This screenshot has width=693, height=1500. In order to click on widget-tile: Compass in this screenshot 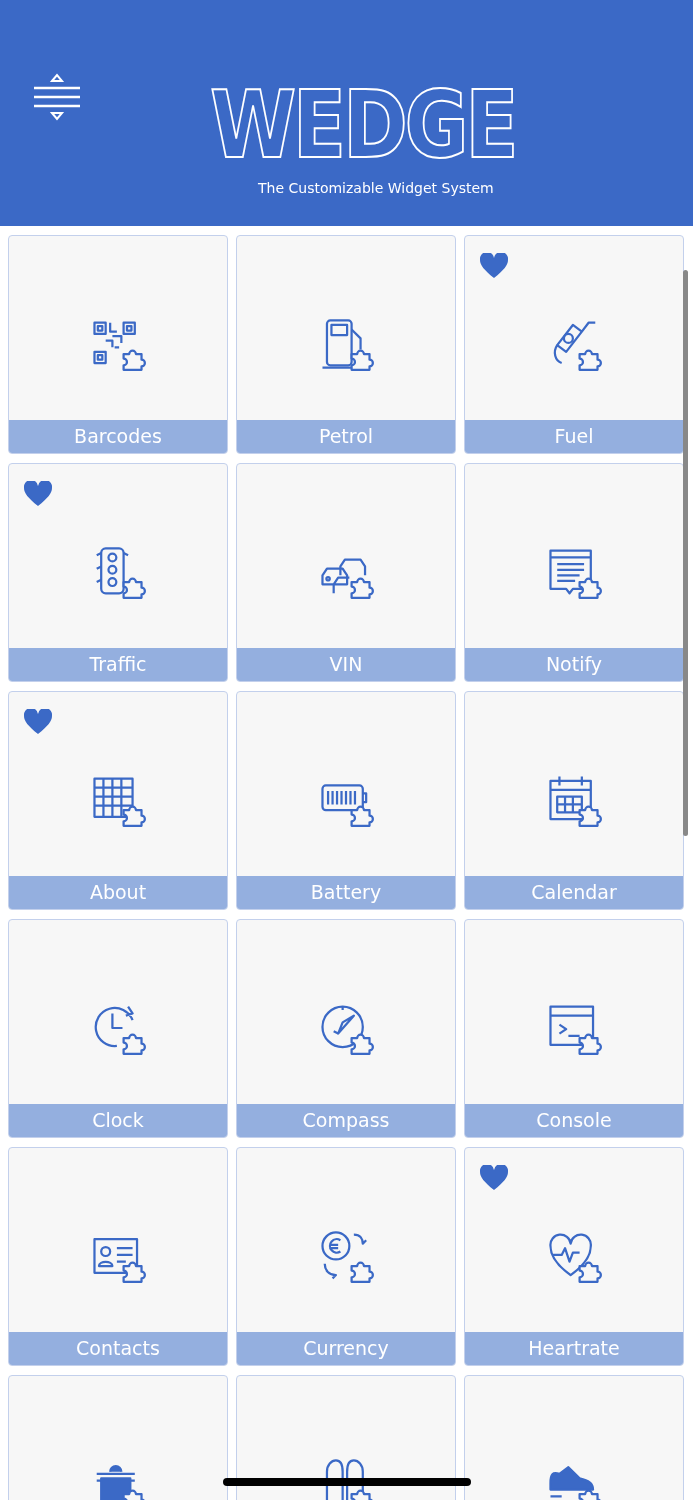, I will do `click(346, 1028)`.